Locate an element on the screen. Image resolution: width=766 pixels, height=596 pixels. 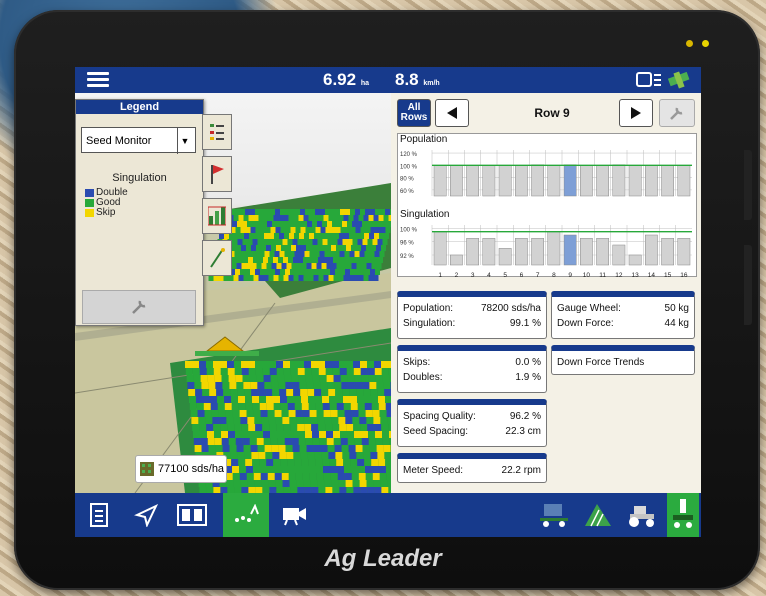
planter-icon is located at coordinates (554, 515).